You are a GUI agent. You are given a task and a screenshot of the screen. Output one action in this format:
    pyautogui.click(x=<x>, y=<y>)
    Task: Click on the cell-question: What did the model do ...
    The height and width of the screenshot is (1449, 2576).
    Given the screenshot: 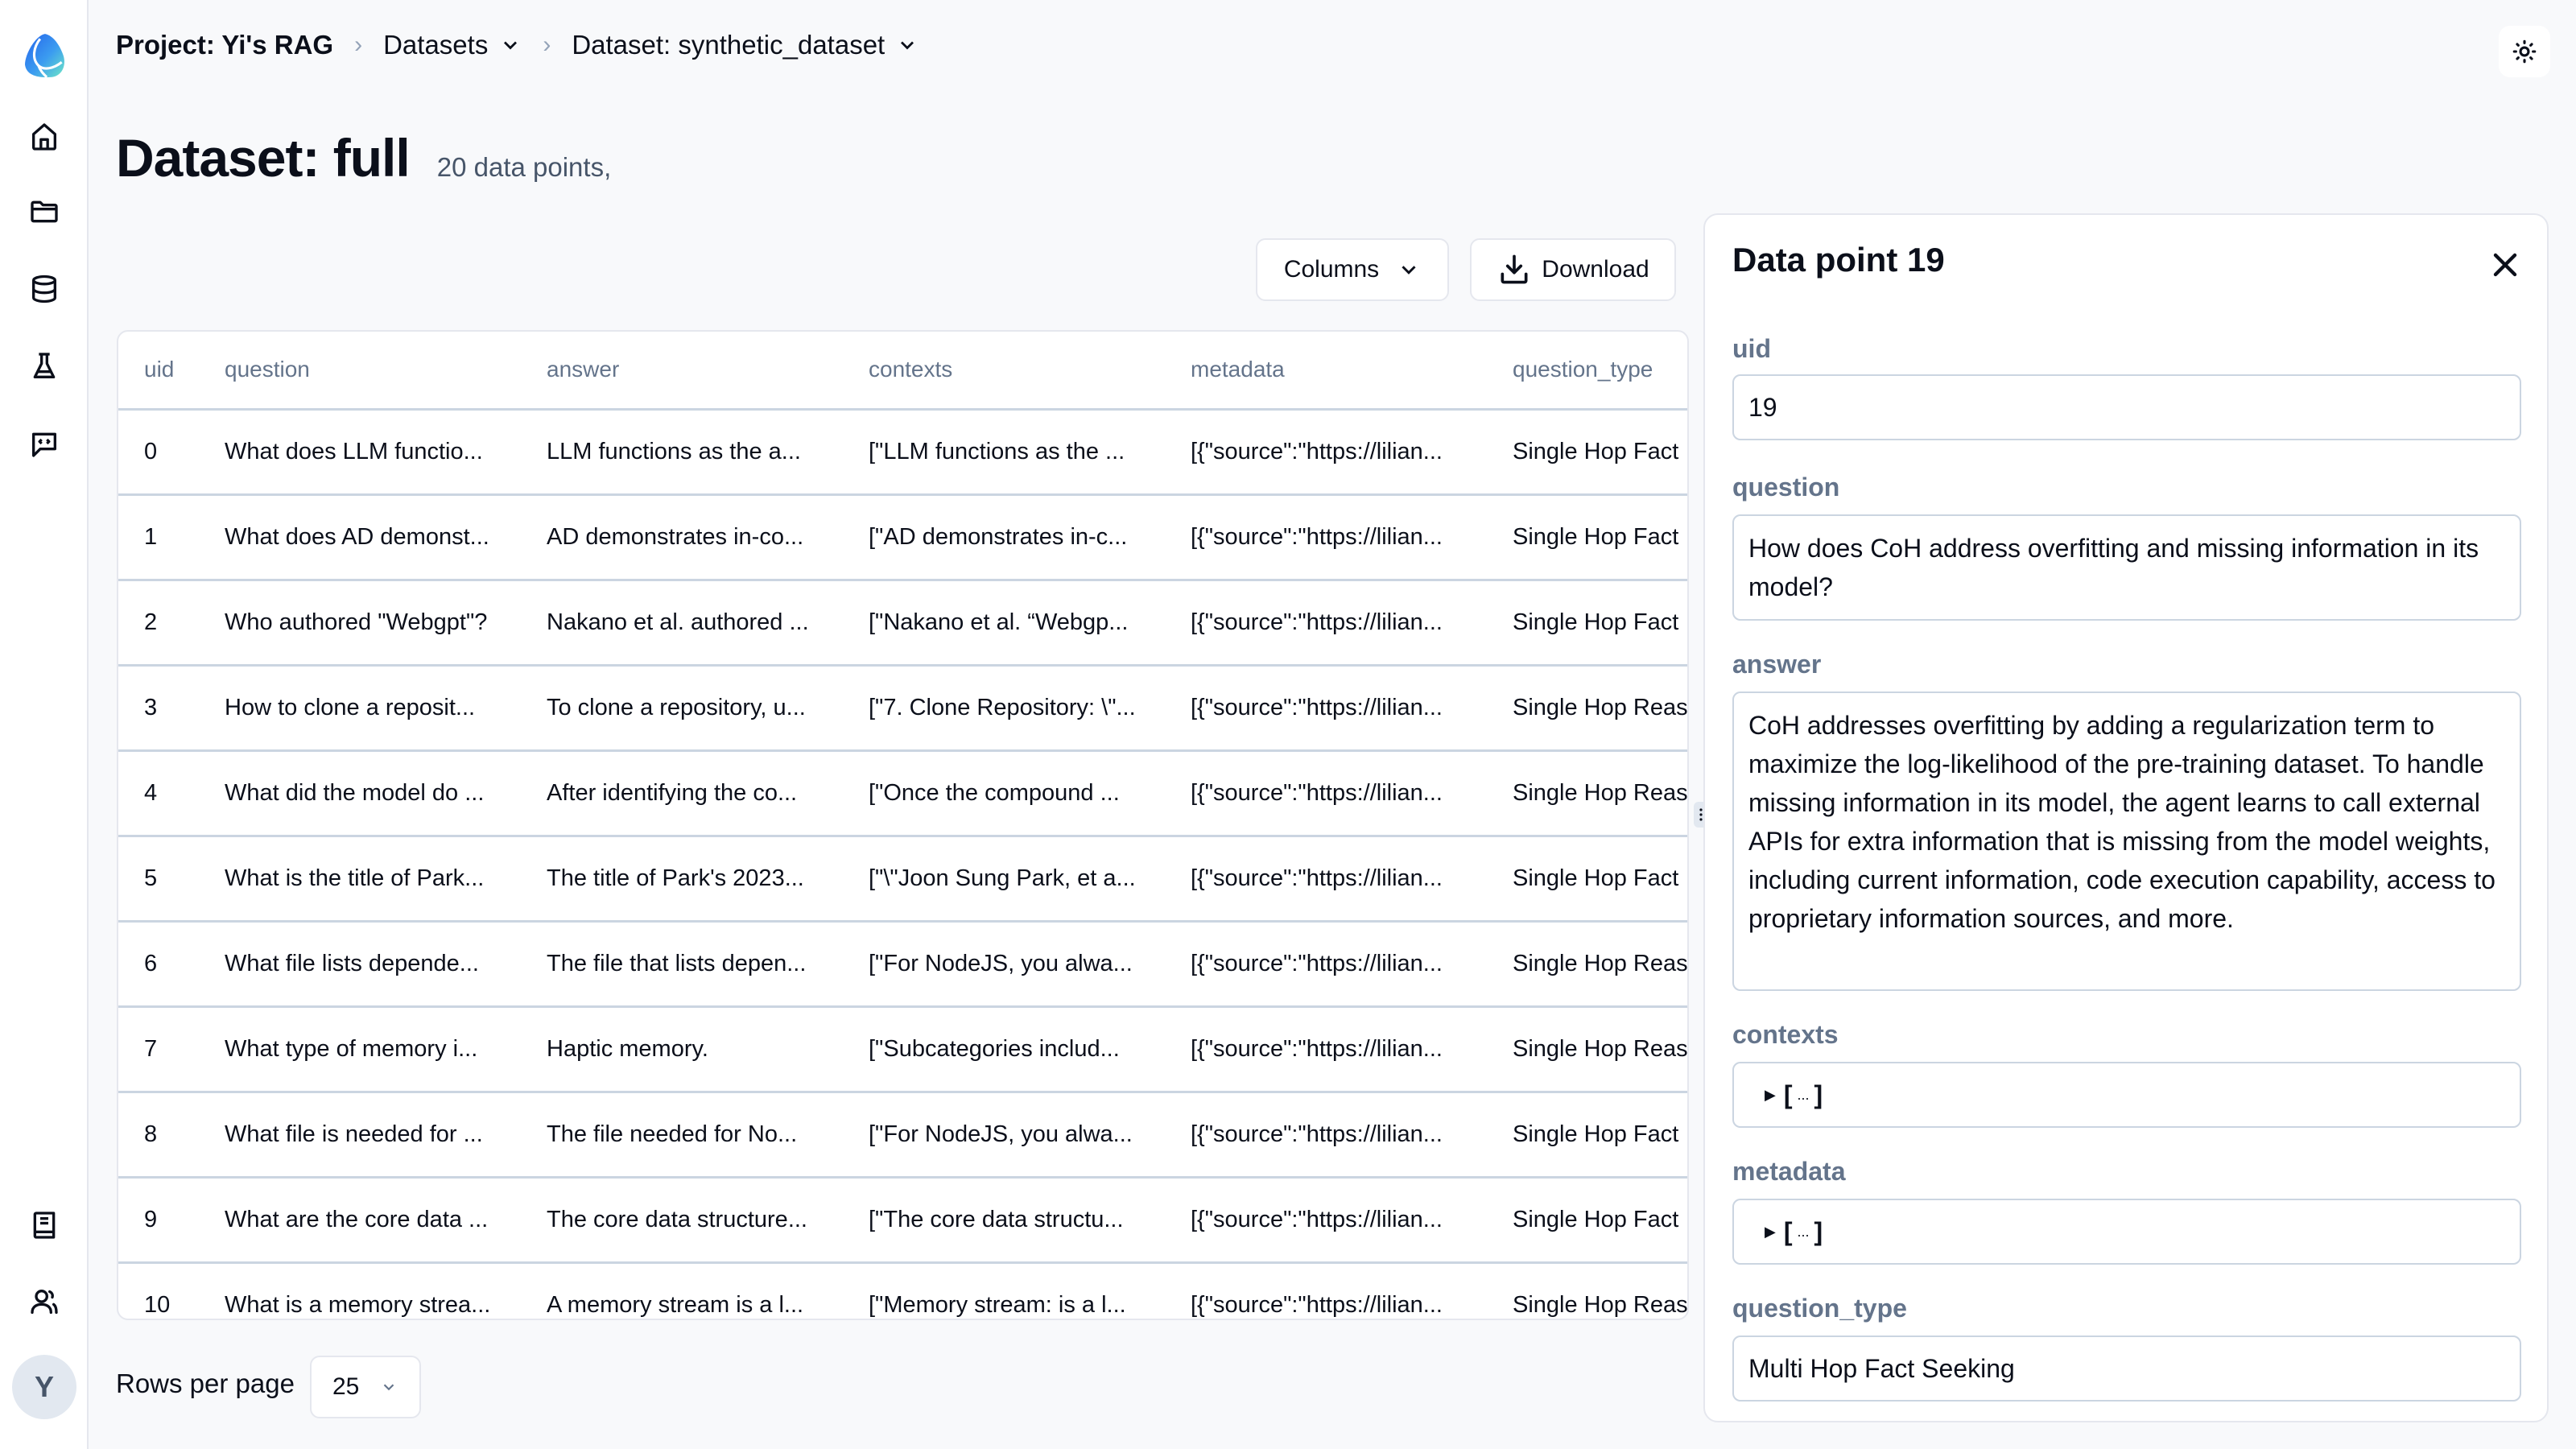 What is the action you would take?
    pyautogui.click(x=386, y=793)
    